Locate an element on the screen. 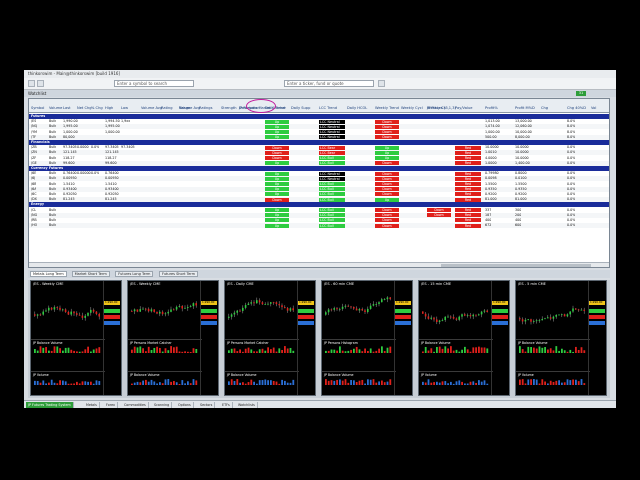  table-row: /NG Bulk Up LCC Bull Down Down Red 187 200 0.0% is located at coordinates (319, 215).